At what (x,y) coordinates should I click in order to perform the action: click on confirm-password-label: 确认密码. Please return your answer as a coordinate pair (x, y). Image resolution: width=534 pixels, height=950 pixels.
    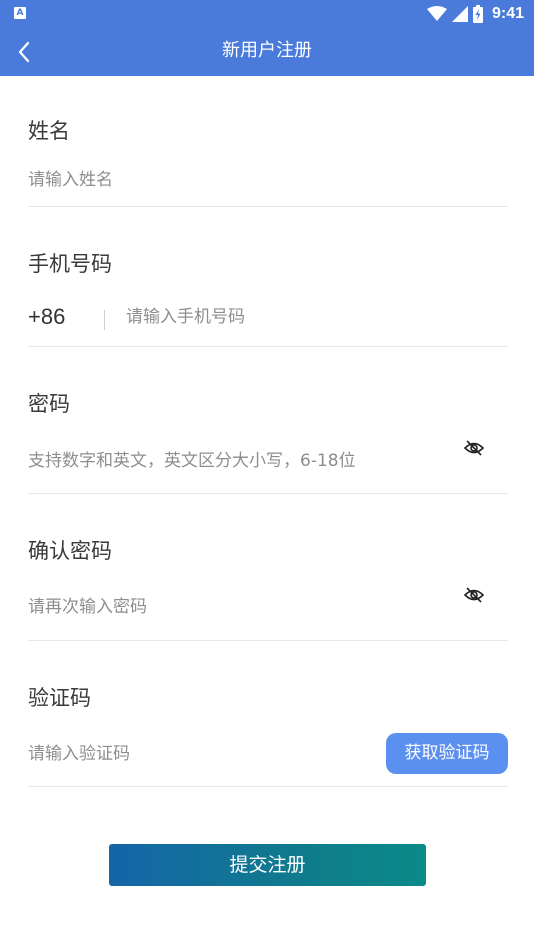
    Looking at the image, I should click on (70, 551).